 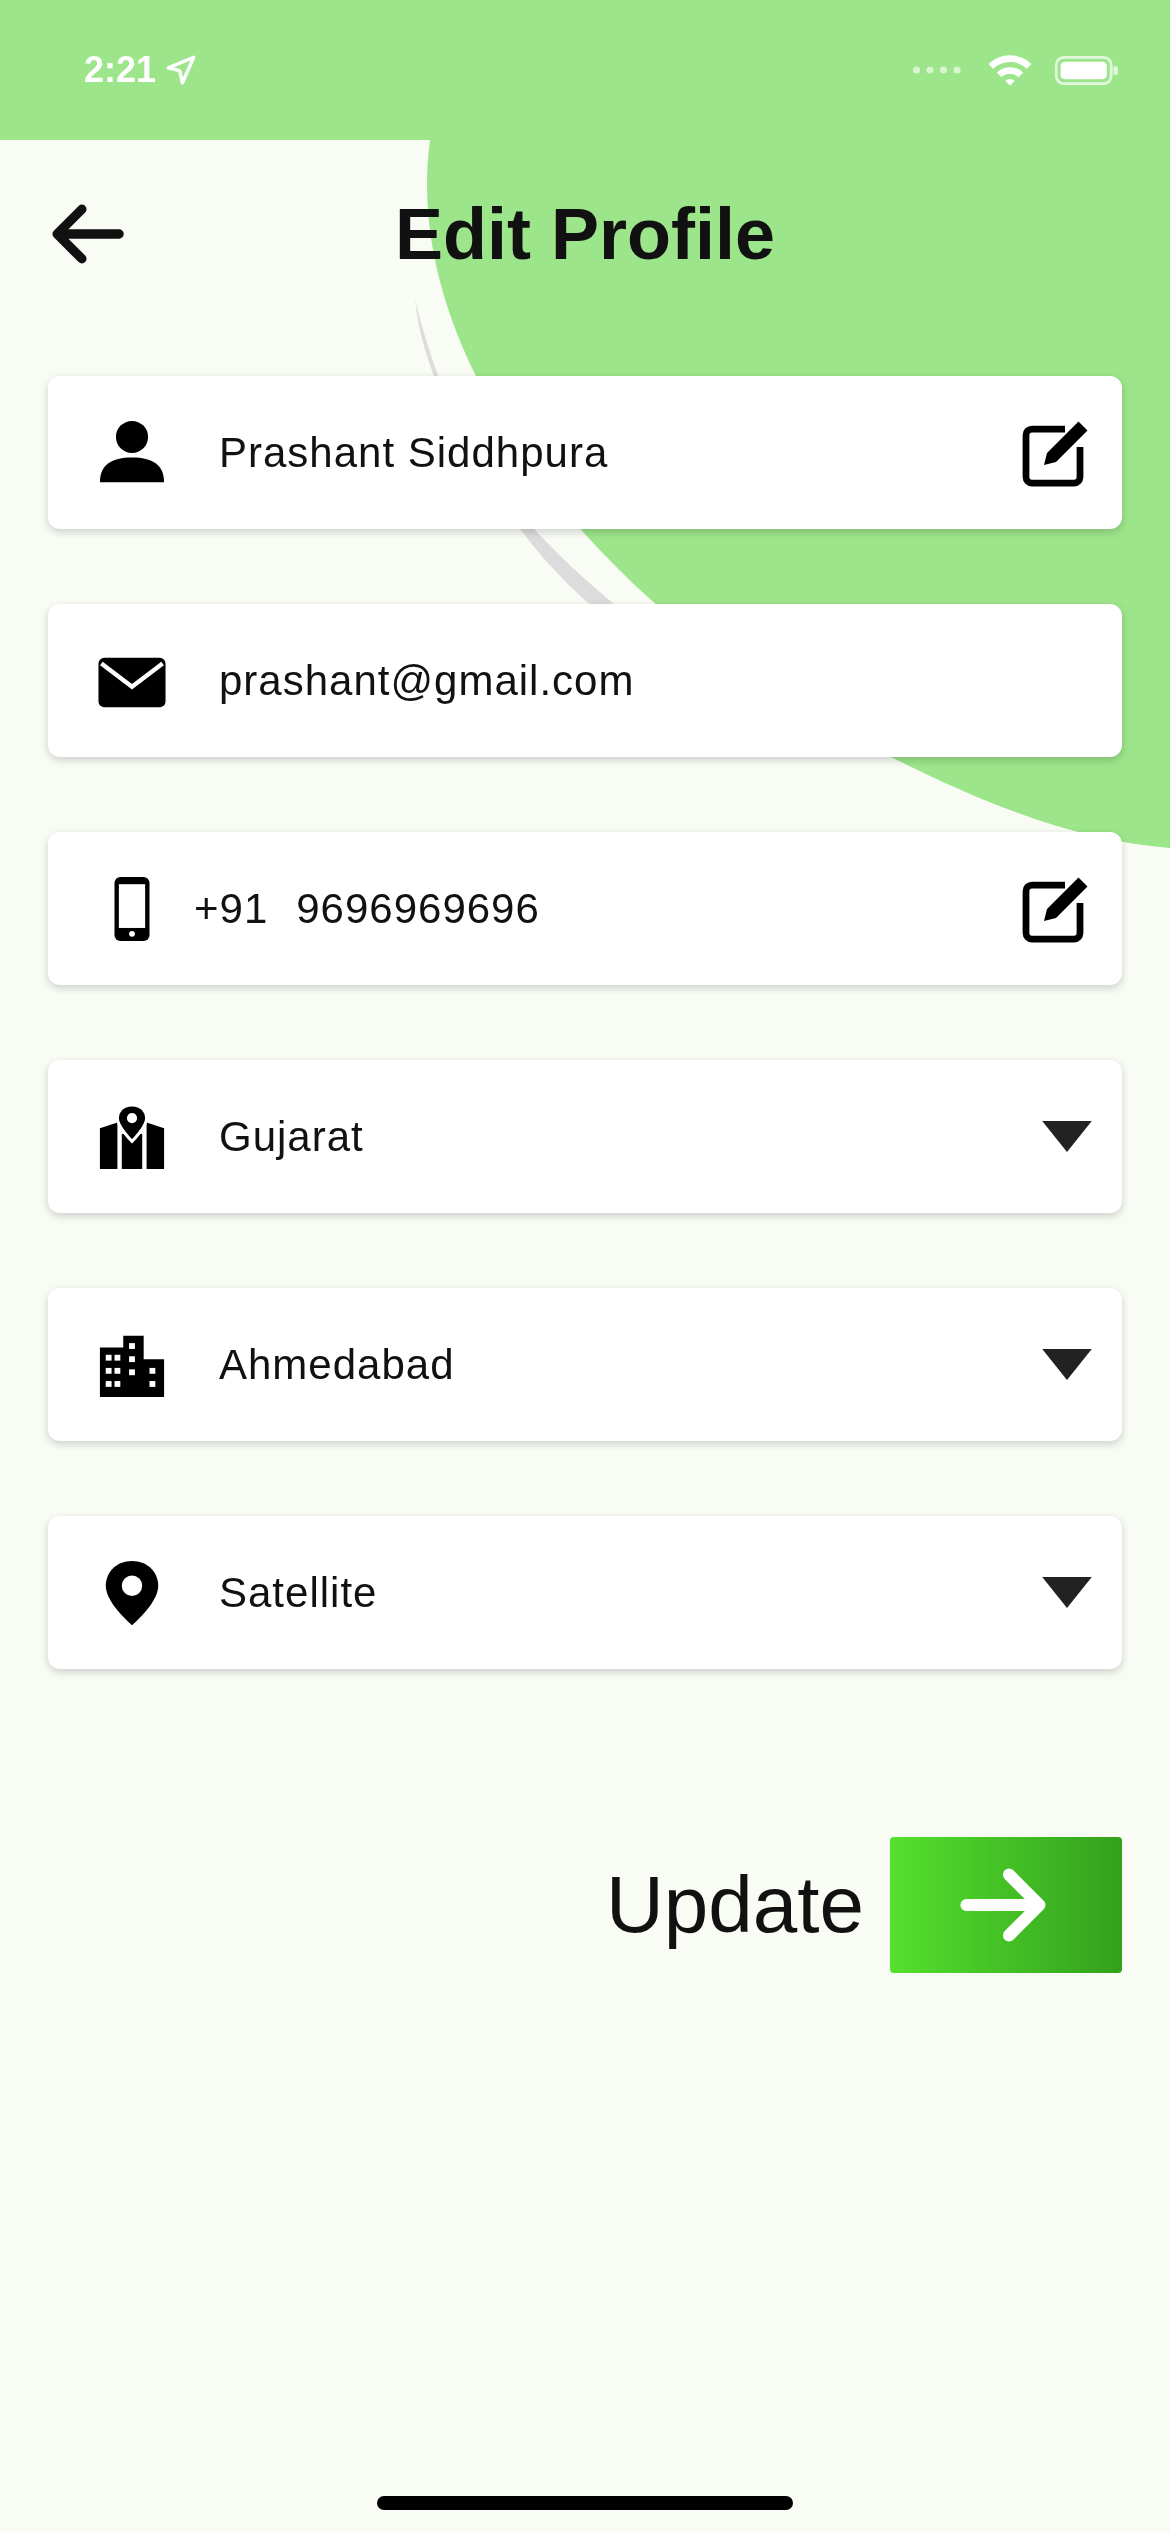 I want to click on wifi-icon, so click(x=1010, y=70).